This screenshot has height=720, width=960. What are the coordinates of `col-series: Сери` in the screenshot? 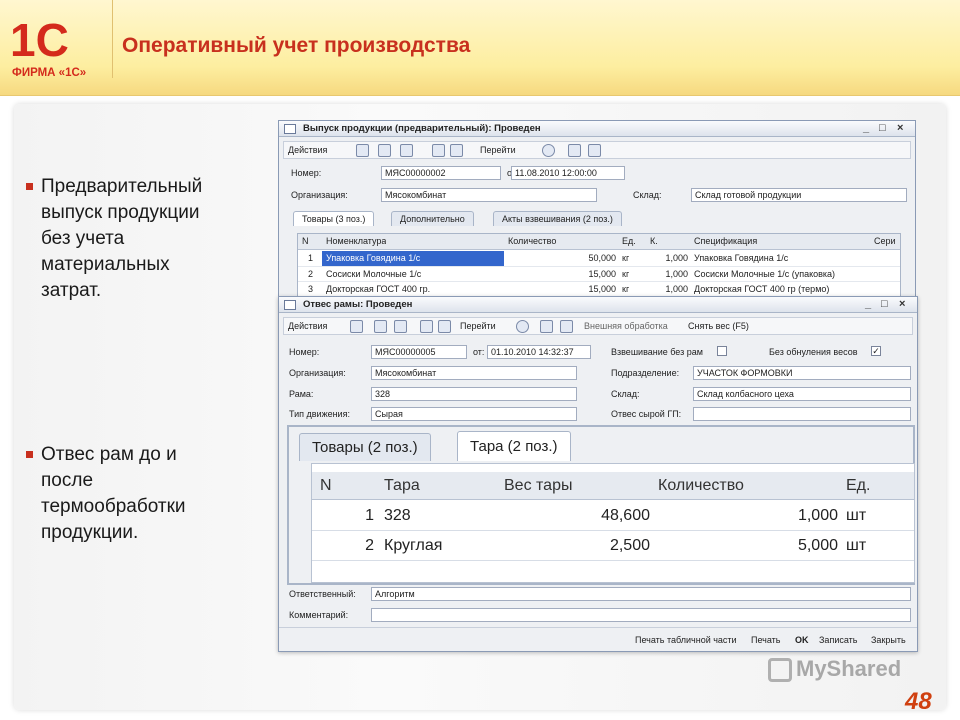 It's located at (885, 241).